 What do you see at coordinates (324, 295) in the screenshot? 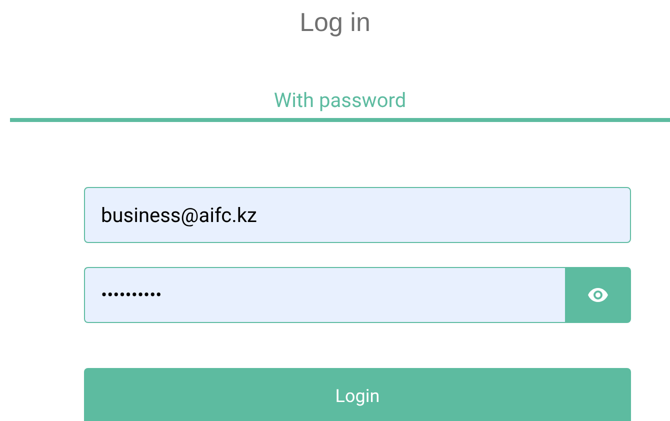
I see `password-field: ••••••••••` at bounding box center [324, 295].